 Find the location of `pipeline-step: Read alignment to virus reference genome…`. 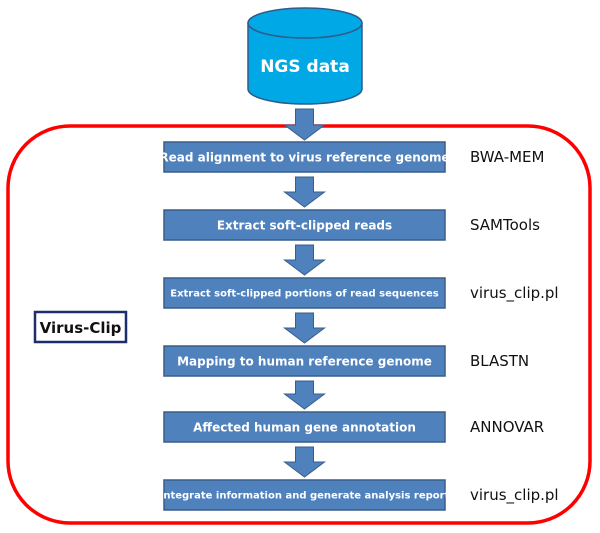

pipeline-step: Read alignment to virus reference genome… is located at coordinates (351, 157).